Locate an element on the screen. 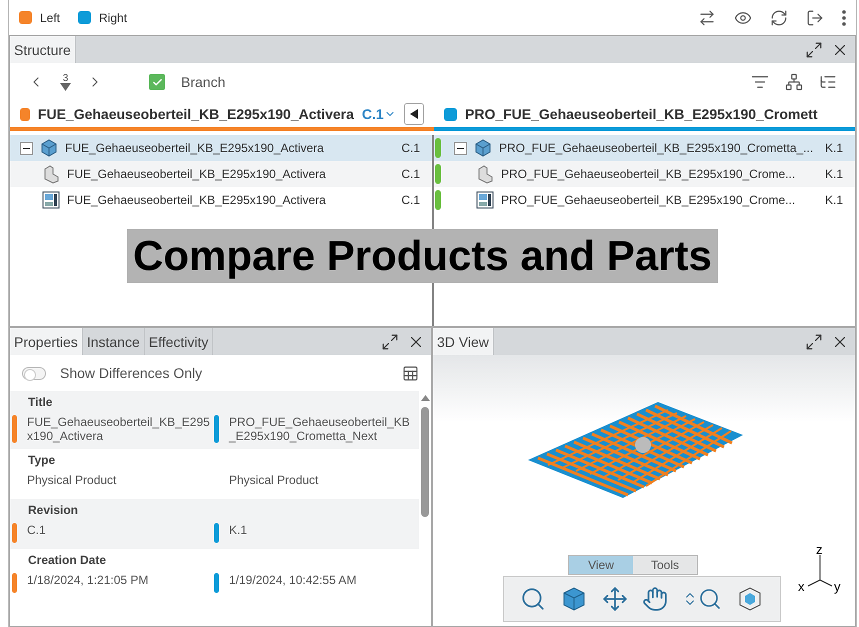  branch-checkbox is located at coordinates (157, 82).